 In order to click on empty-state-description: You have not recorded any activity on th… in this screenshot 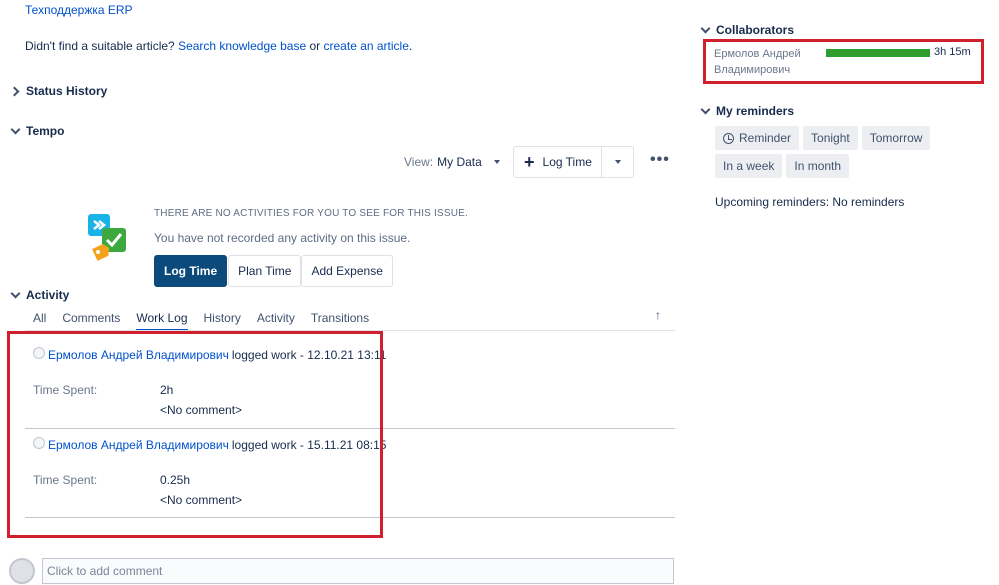, I will do `click(282, 238)`.